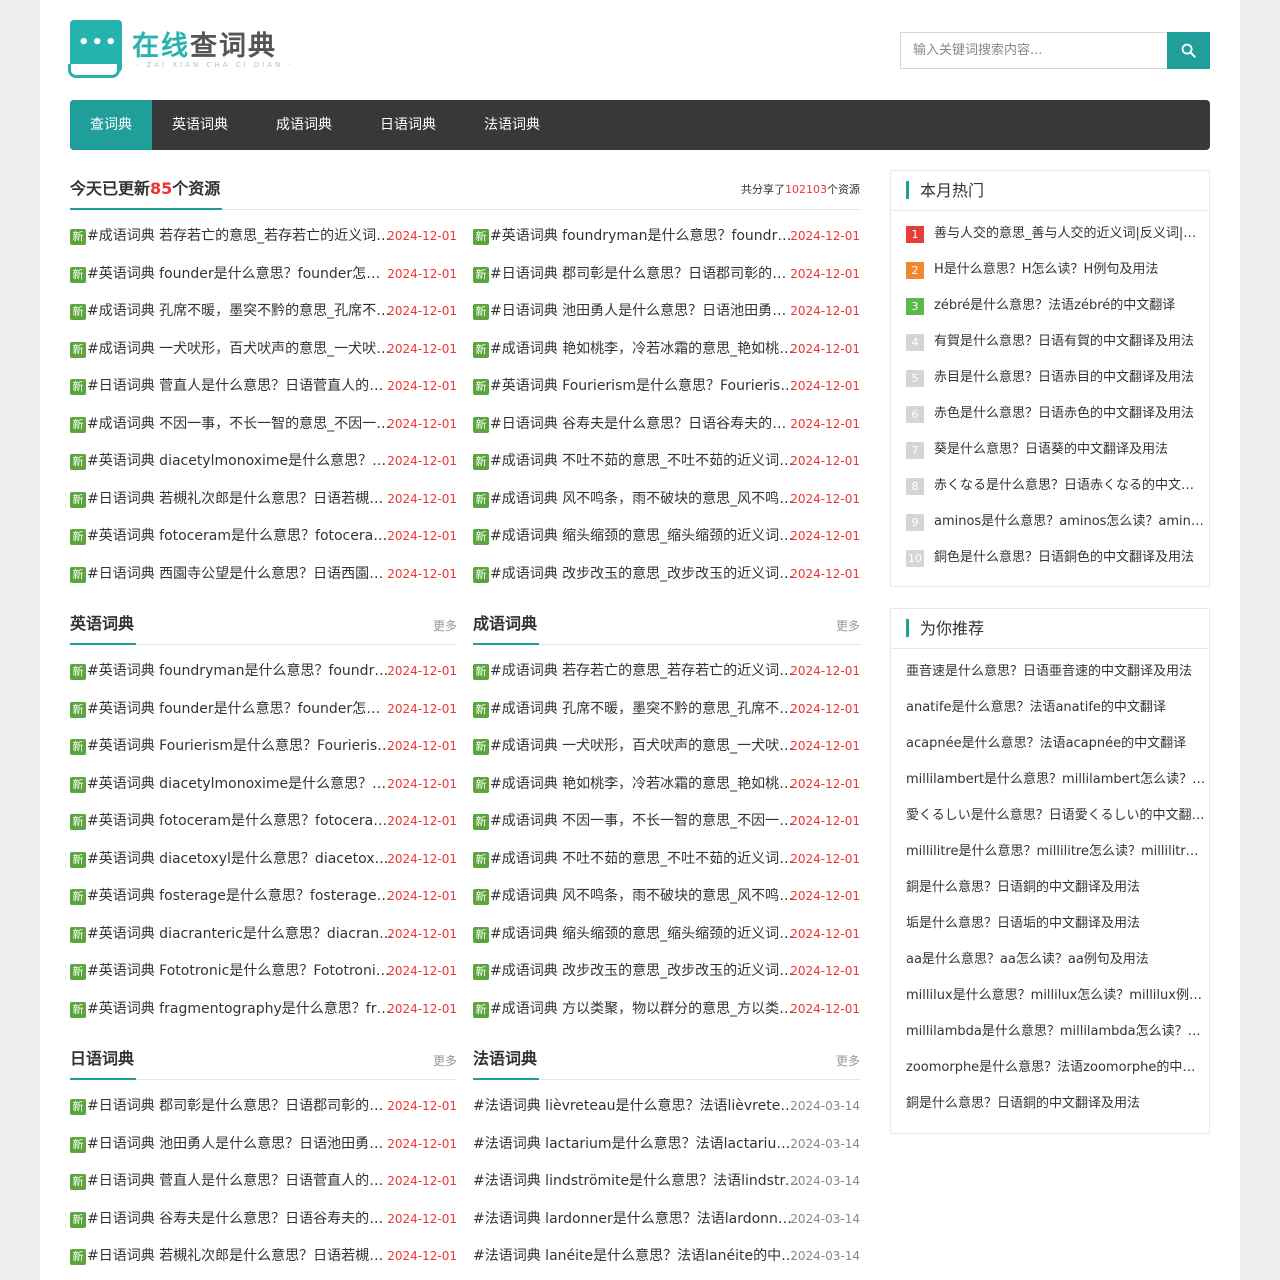  I want to click on recommend-item-link: zoomorphe是什么意思？法语zoomorphe的中文翻译, so click(1056, 1068).